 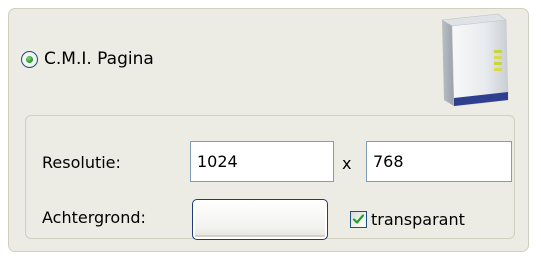 I want to click on checkmark-icon, so click(x=358, y=218).